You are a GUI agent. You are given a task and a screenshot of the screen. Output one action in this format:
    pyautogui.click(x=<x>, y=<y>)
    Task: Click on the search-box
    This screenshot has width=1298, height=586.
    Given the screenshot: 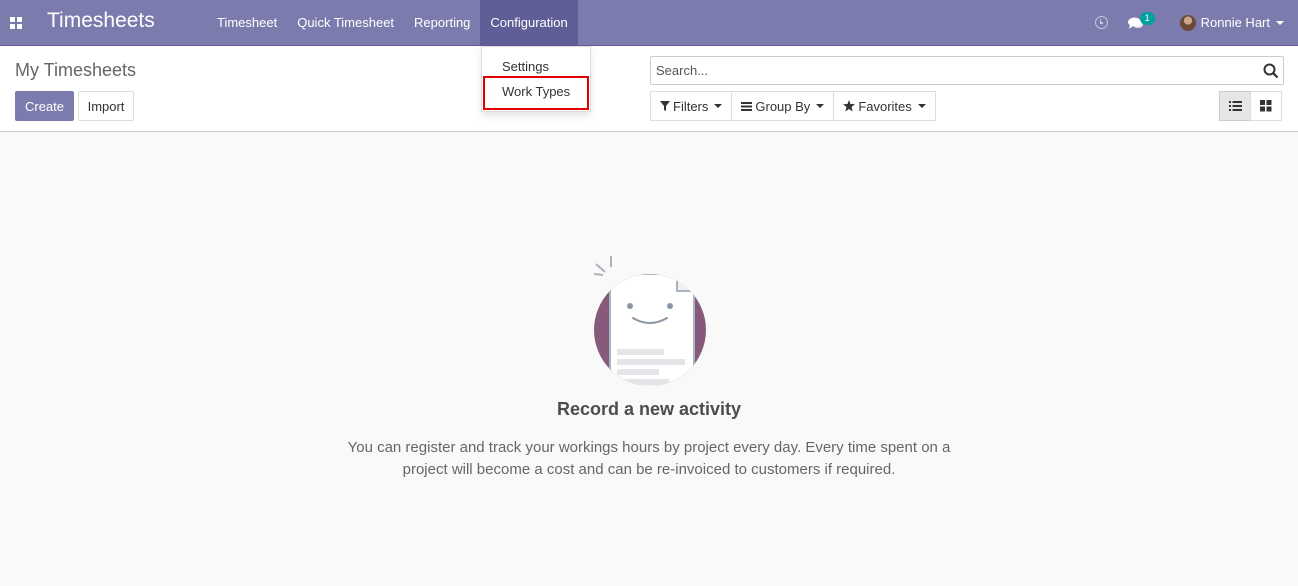 What is the action you would take?
    pyautogui.click(x=967, y=70)
    